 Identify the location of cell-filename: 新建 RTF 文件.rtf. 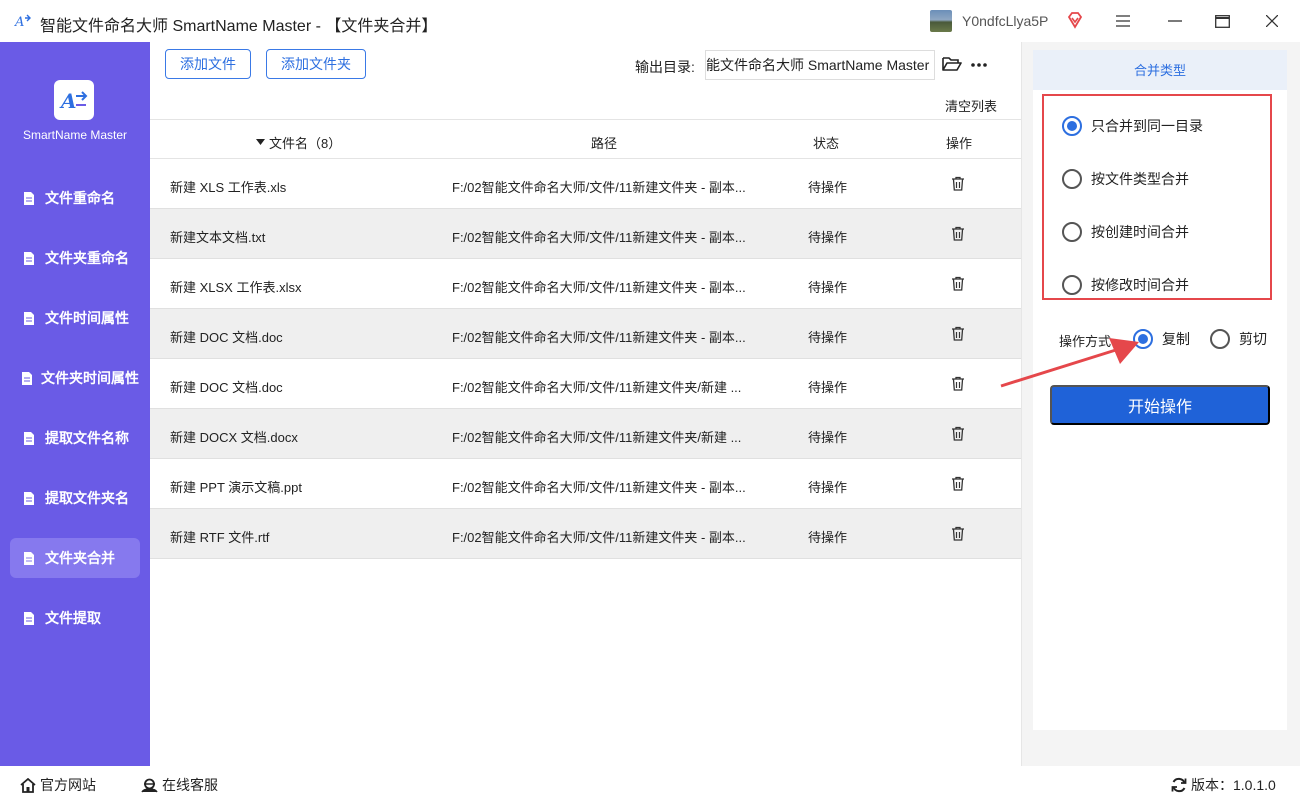
(220, 537).